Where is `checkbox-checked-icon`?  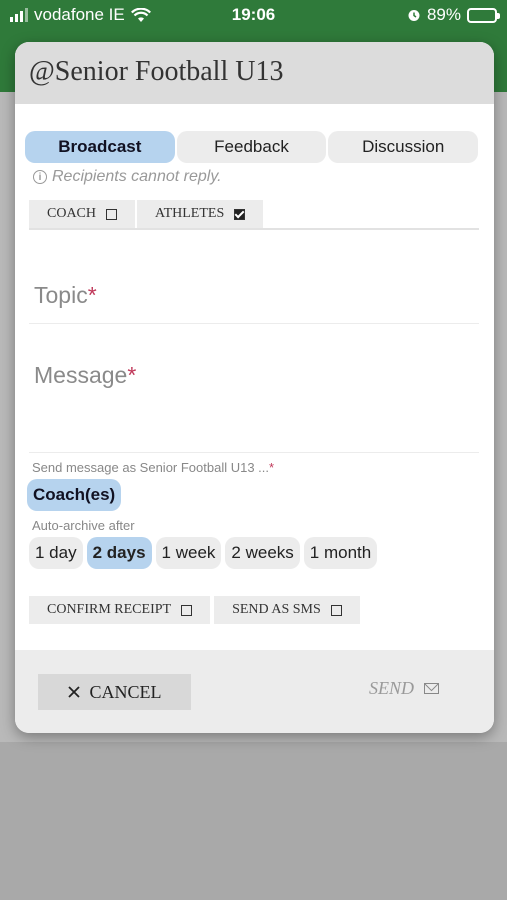
checkbox-checked-icon is located at coordinates (240, 214).